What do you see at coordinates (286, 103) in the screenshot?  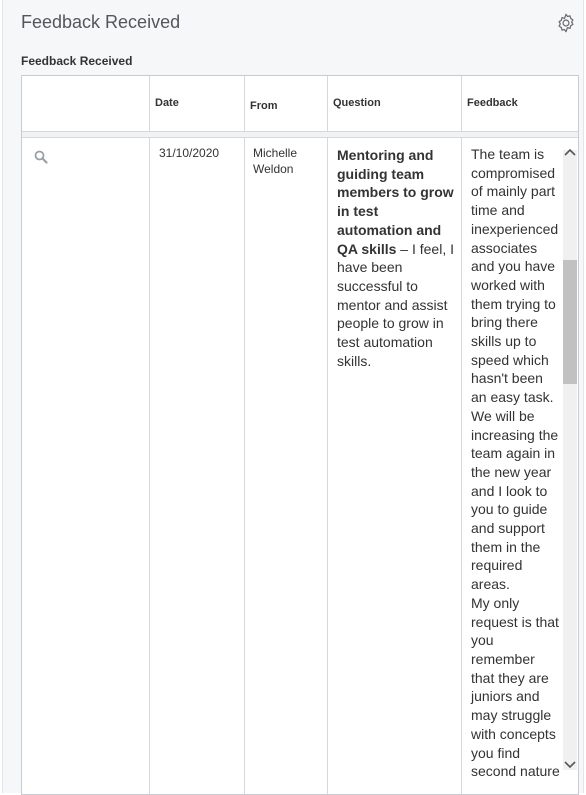 I see `header-from: From` at bounding box center [286, 103].